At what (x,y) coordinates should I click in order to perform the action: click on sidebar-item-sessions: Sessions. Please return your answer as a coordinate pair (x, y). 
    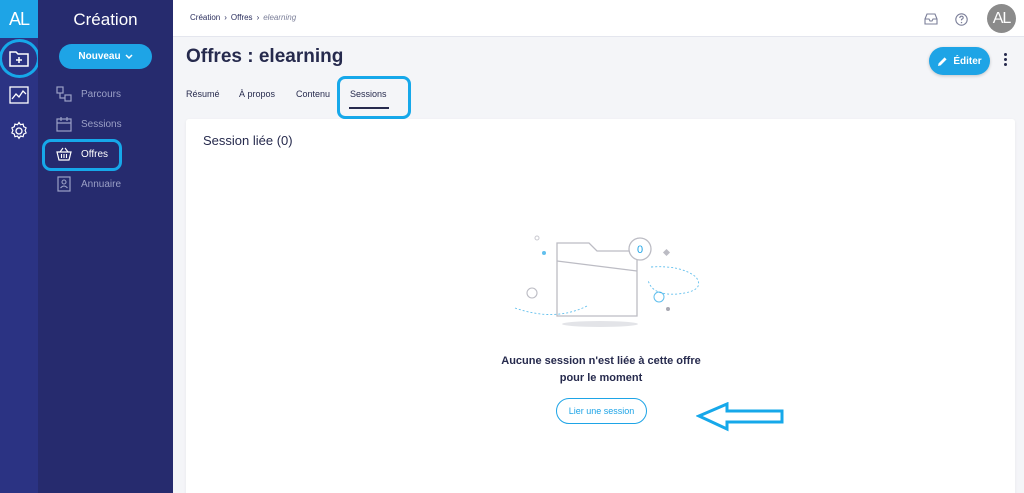
    Looking at the image, I should click on (89, 124).